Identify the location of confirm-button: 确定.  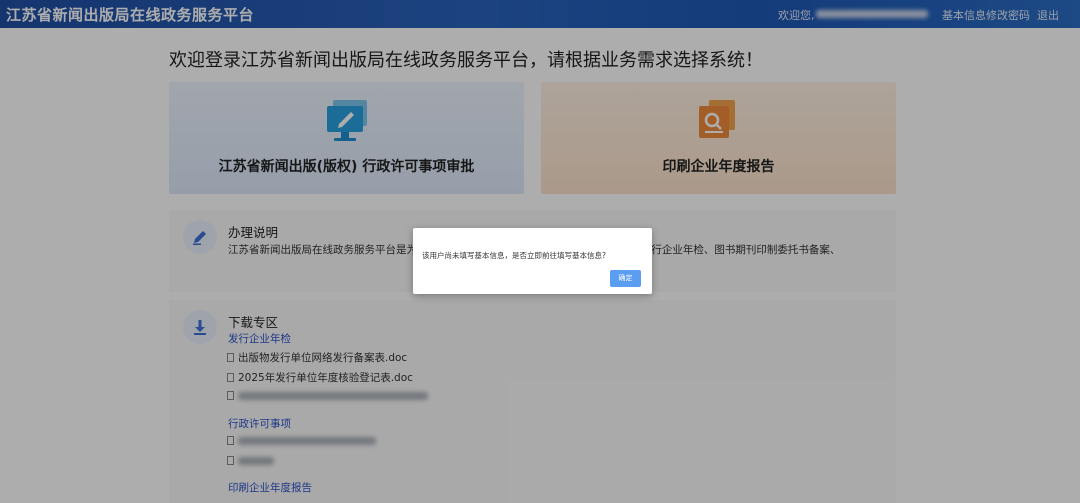
(625, 278).